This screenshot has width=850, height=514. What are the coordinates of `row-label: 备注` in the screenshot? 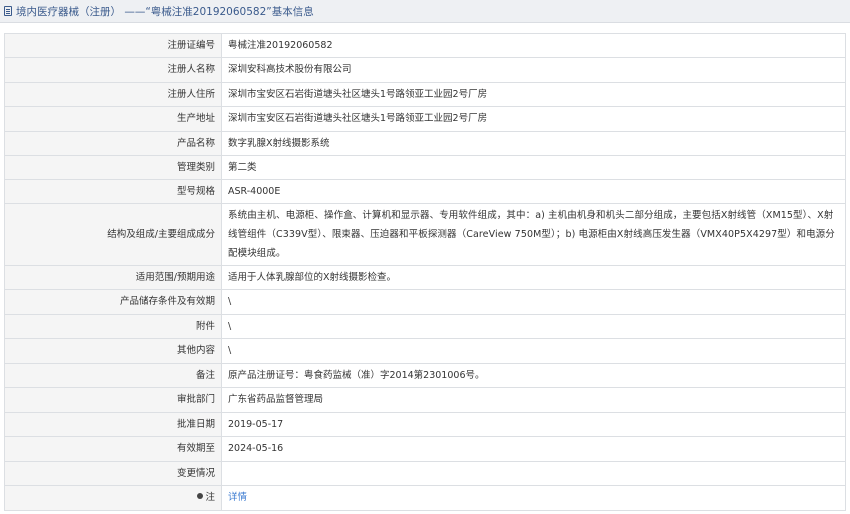 It's located at (113, 375).